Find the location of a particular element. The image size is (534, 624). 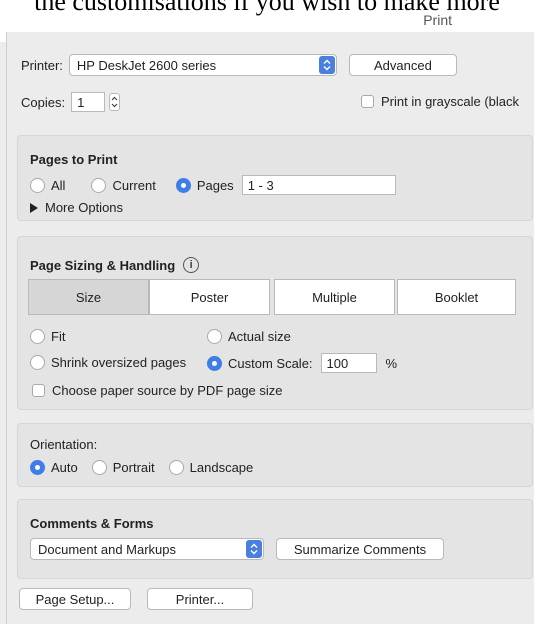

printer-value: HP DeskJet 2600 series is located at coordinates (146, 65).